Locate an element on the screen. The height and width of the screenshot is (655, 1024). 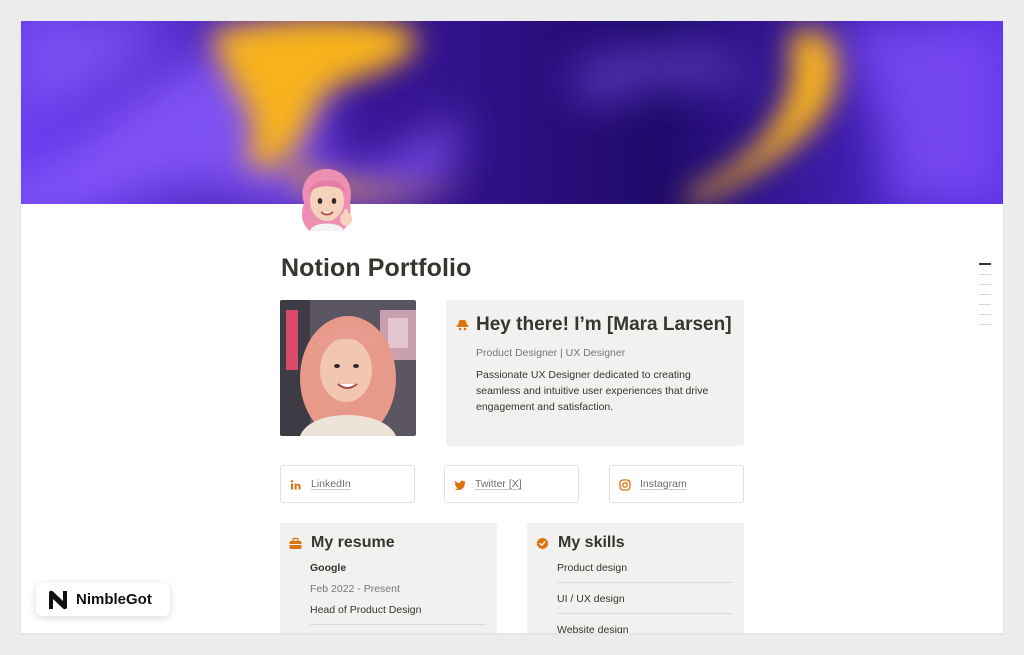
nimblegot-watermark: NimbleGot is located at coordinates (103, 599).